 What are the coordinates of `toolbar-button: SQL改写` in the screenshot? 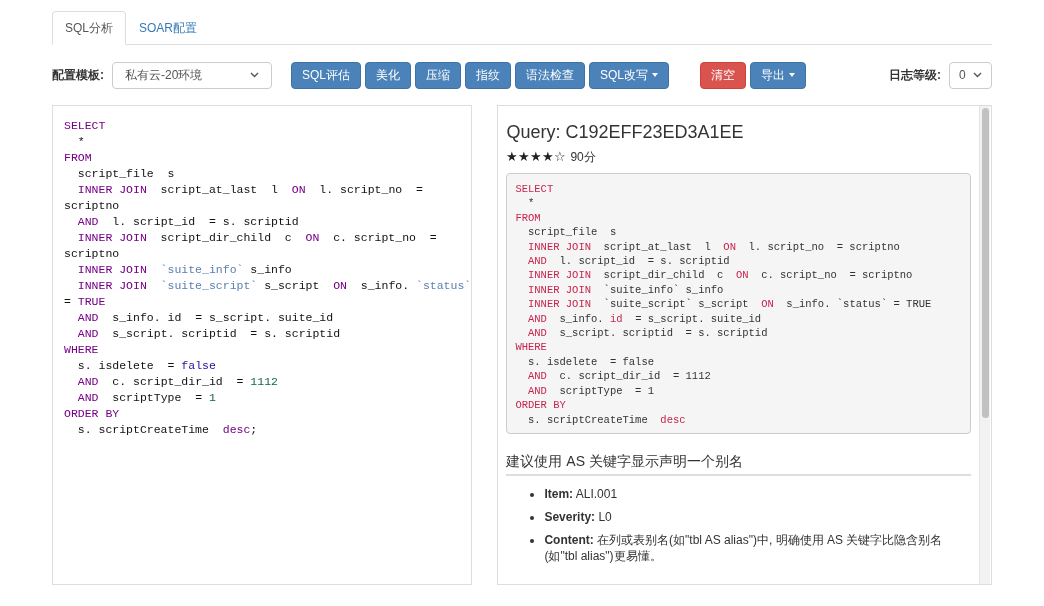 It's located at (629, 75).